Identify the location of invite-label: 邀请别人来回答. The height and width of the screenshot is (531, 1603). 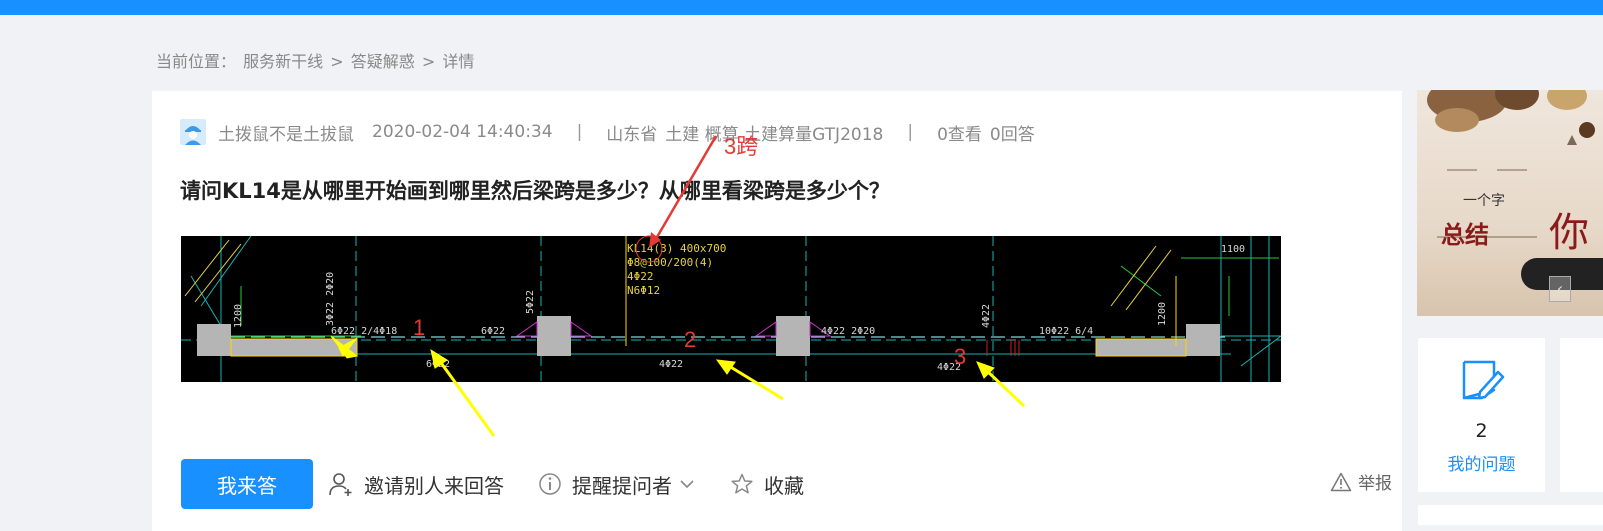
(434, 485).